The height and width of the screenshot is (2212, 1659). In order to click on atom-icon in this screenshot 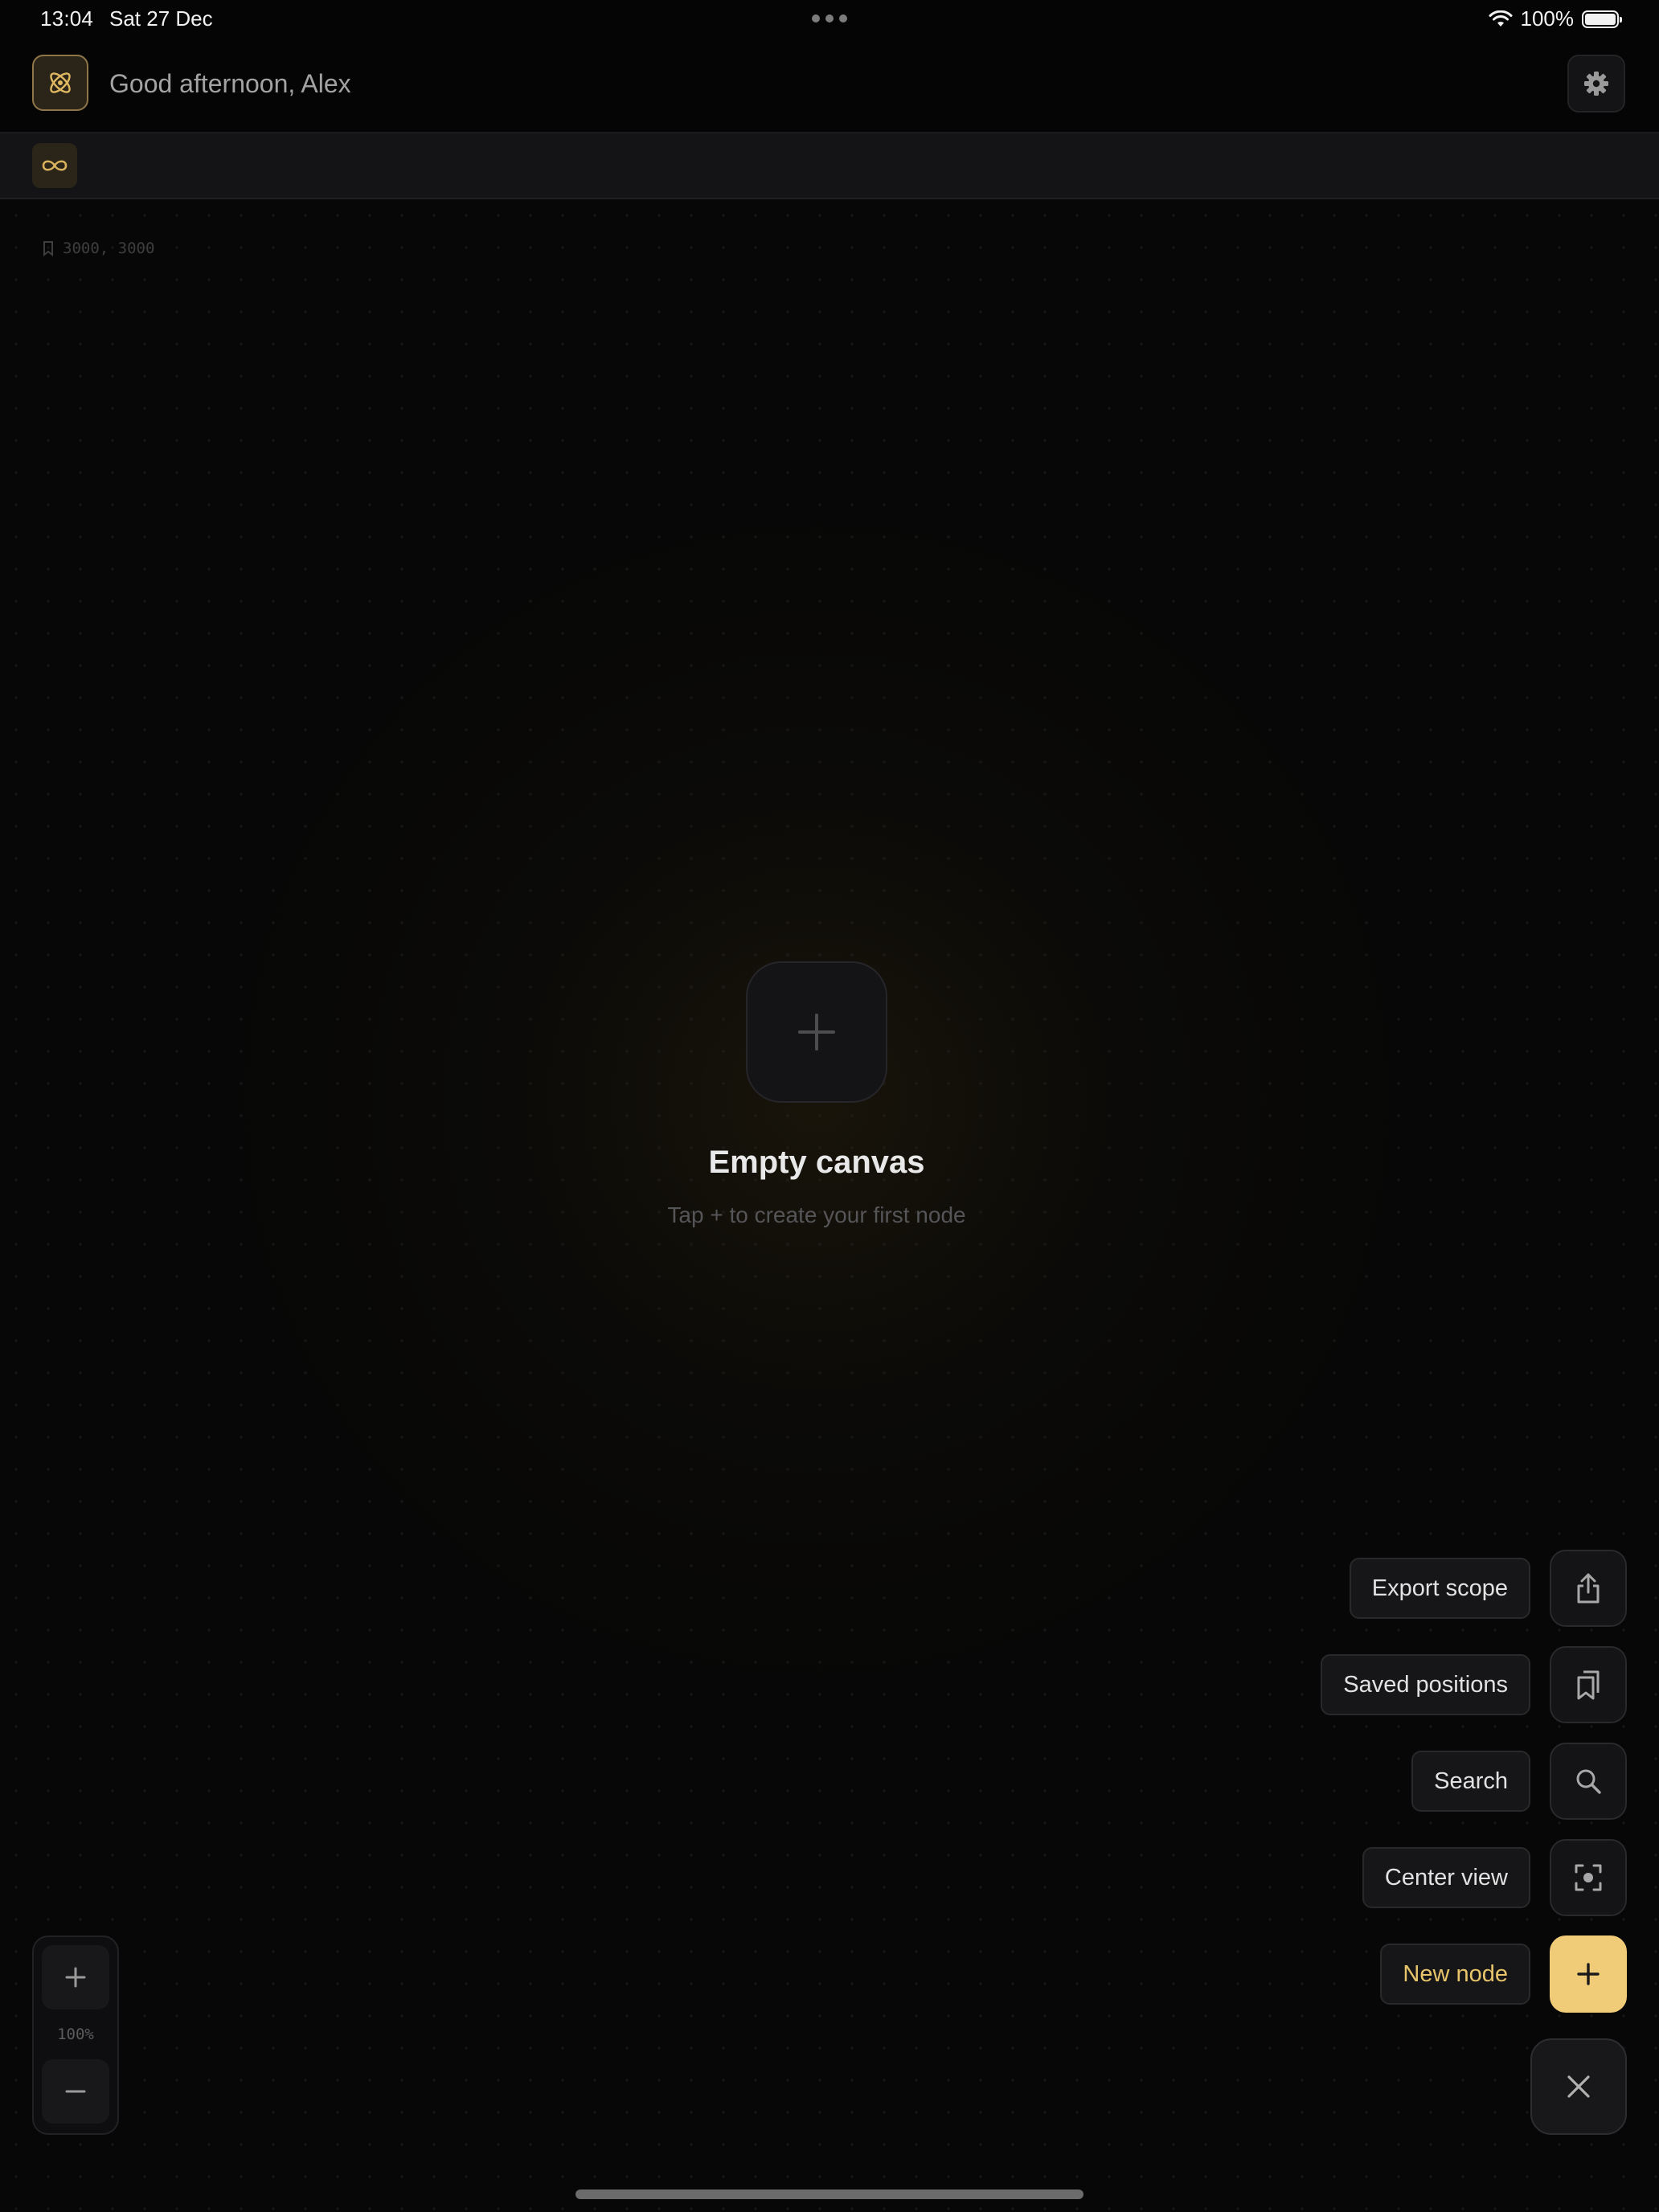, I will do `click(61, 82)`.